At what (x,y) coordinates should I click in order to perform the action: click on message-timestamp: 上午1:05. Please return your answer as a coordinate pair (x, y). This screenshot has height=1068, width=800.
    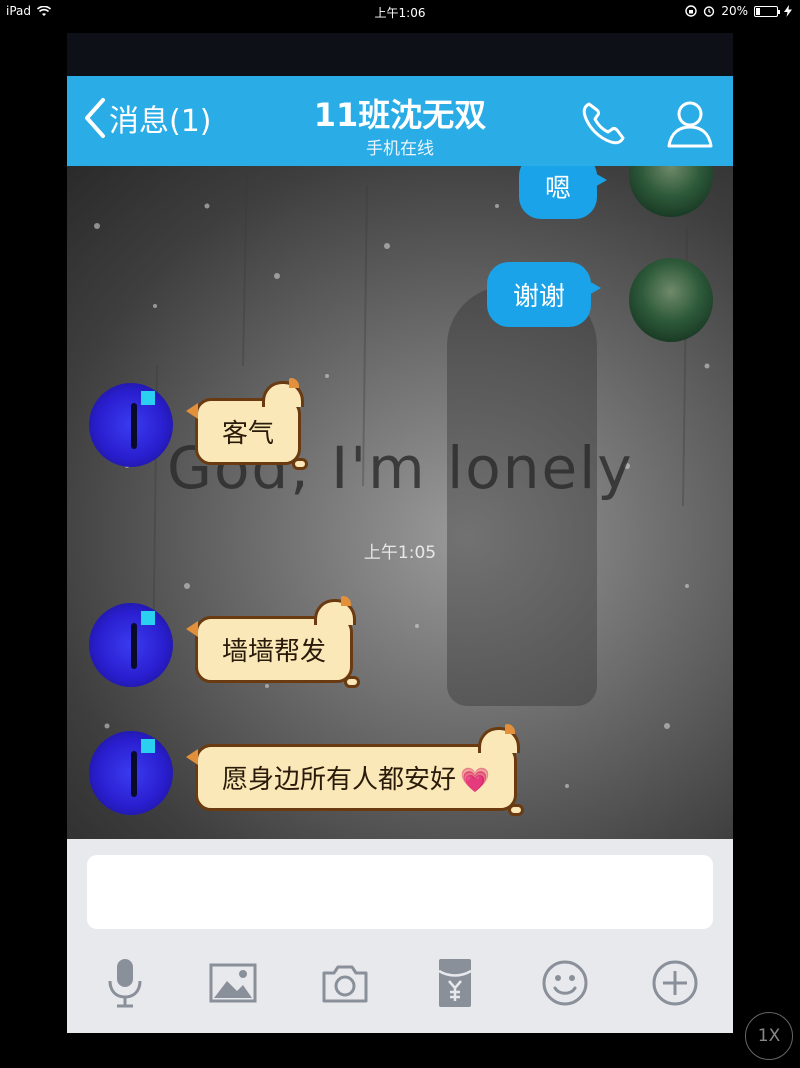
    Looking at the image, I should click on (400, 553).